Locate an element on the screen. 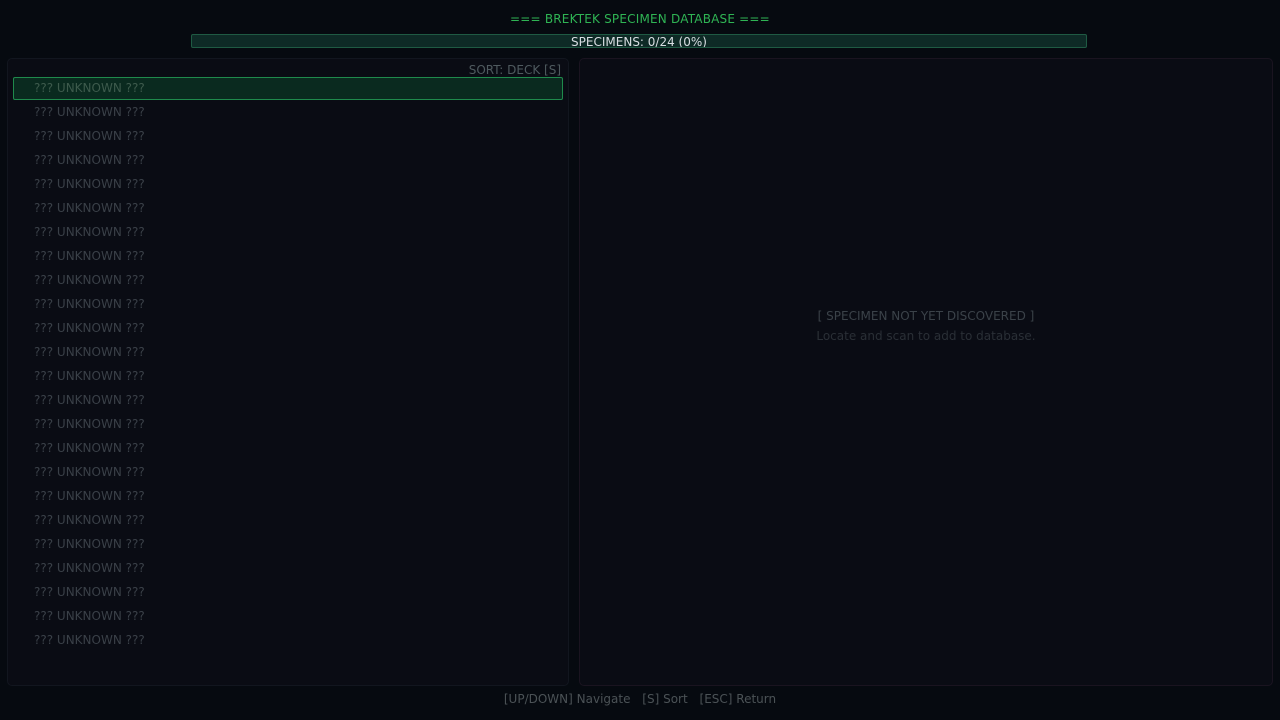  page-title: === BREKTEK SPECIMEN DATABASE === is located at coordinates (640, 19).